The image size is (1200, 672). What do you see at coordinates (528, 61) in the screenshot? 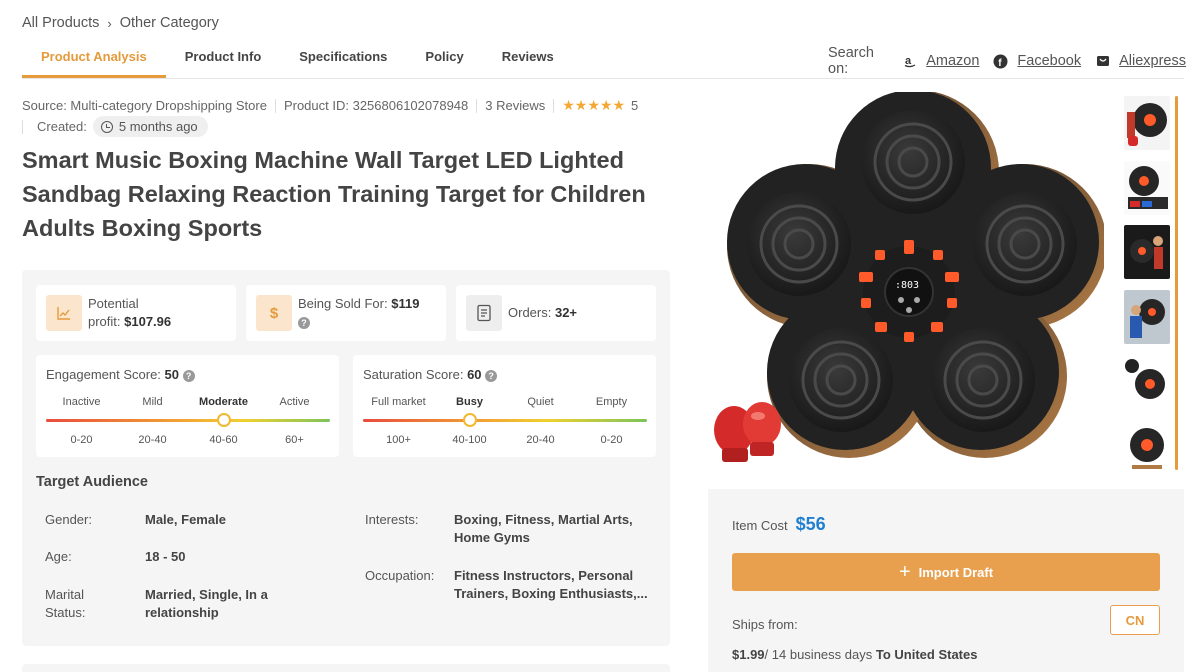
I see `tab-reviews: Reviews` at bounding box center [528, 61].